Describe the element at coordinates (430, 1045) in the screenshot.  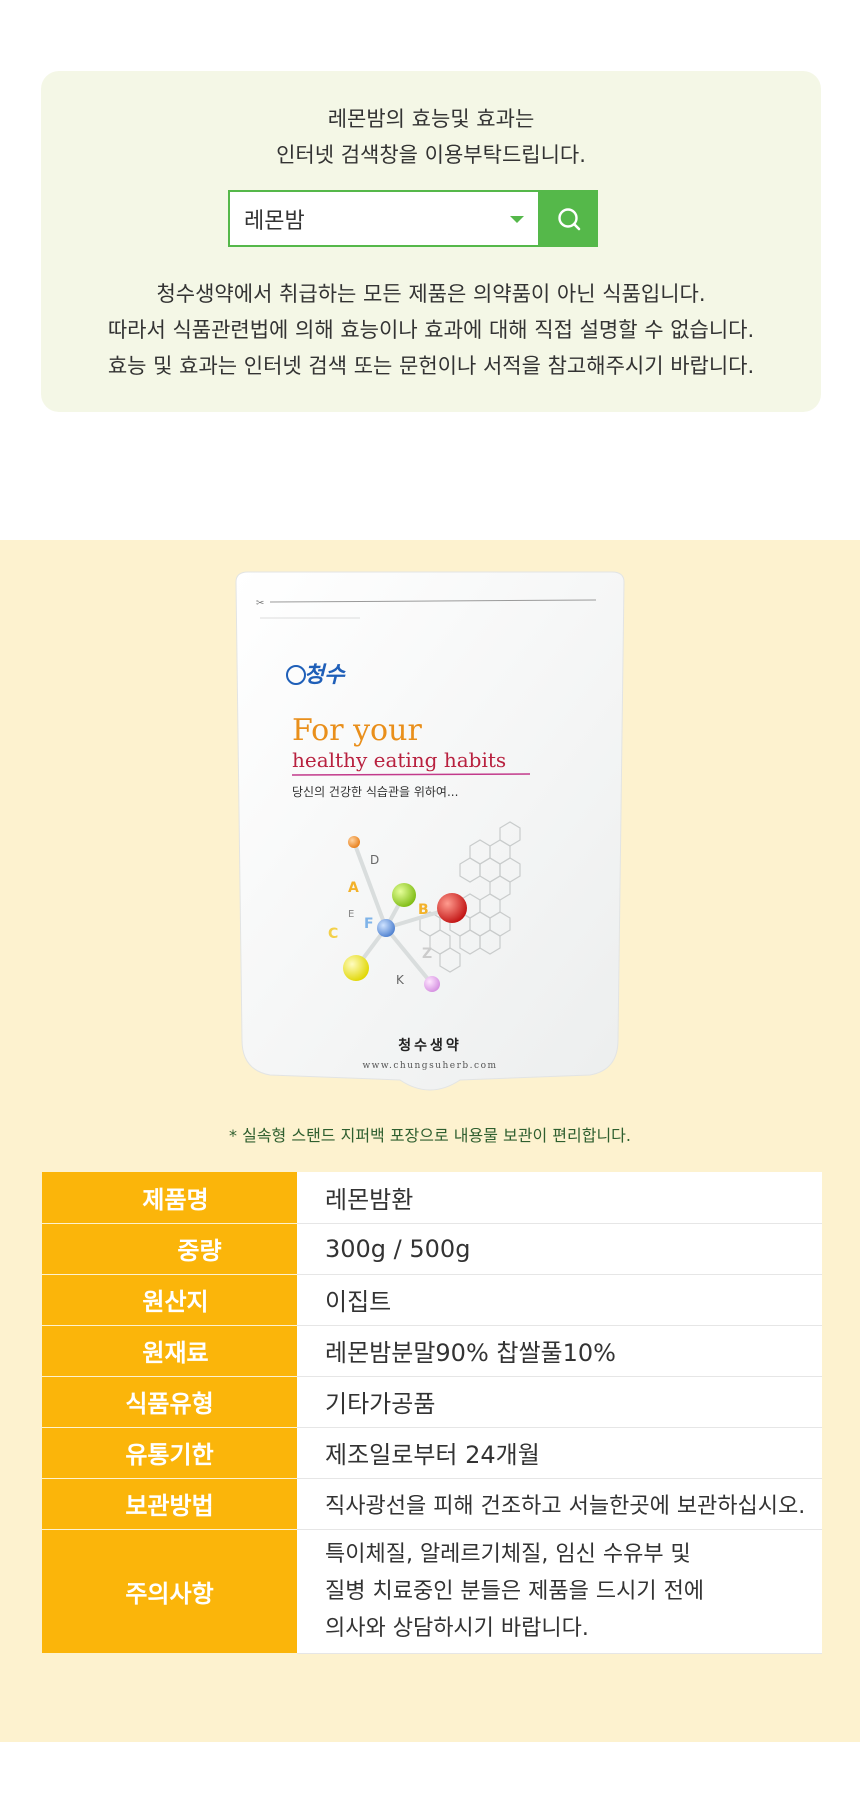
I see `pouch-brand: 청수생약` at that location.